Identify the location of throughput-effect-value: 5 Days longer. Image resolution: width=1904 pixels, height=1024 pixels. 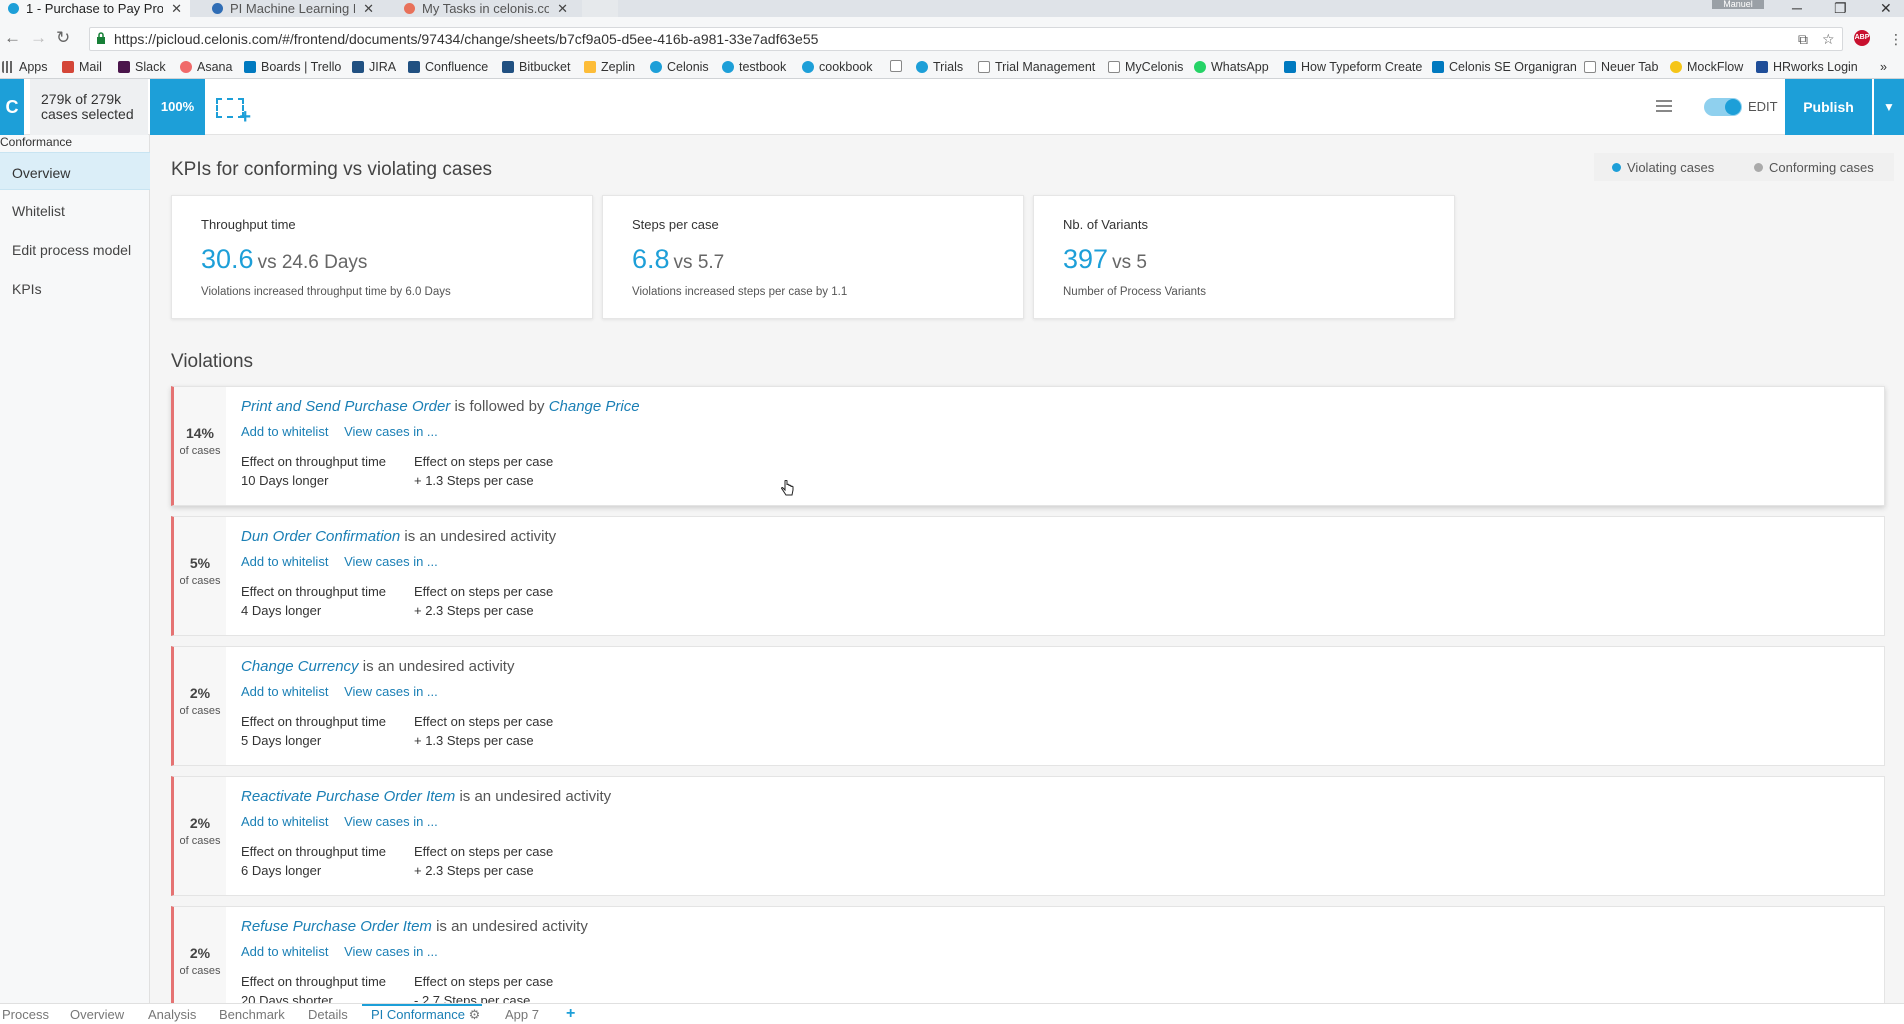
(281, 740).